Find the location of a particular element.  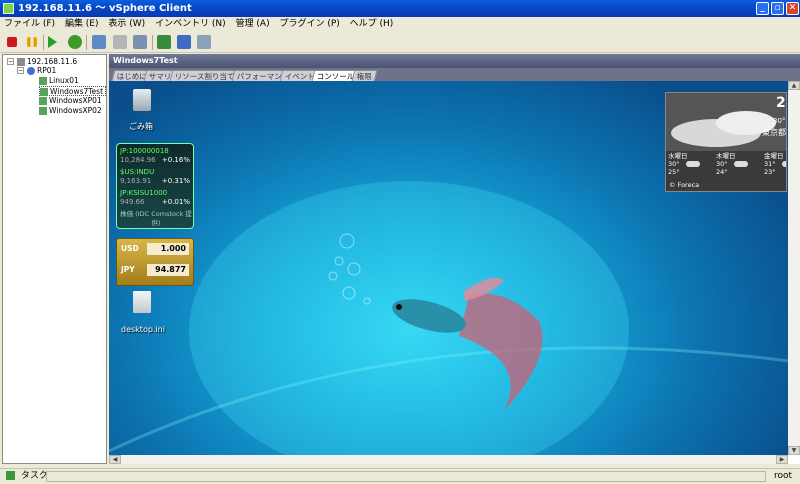

tab-permissions: 権限 is located at coordinates (364, 75).